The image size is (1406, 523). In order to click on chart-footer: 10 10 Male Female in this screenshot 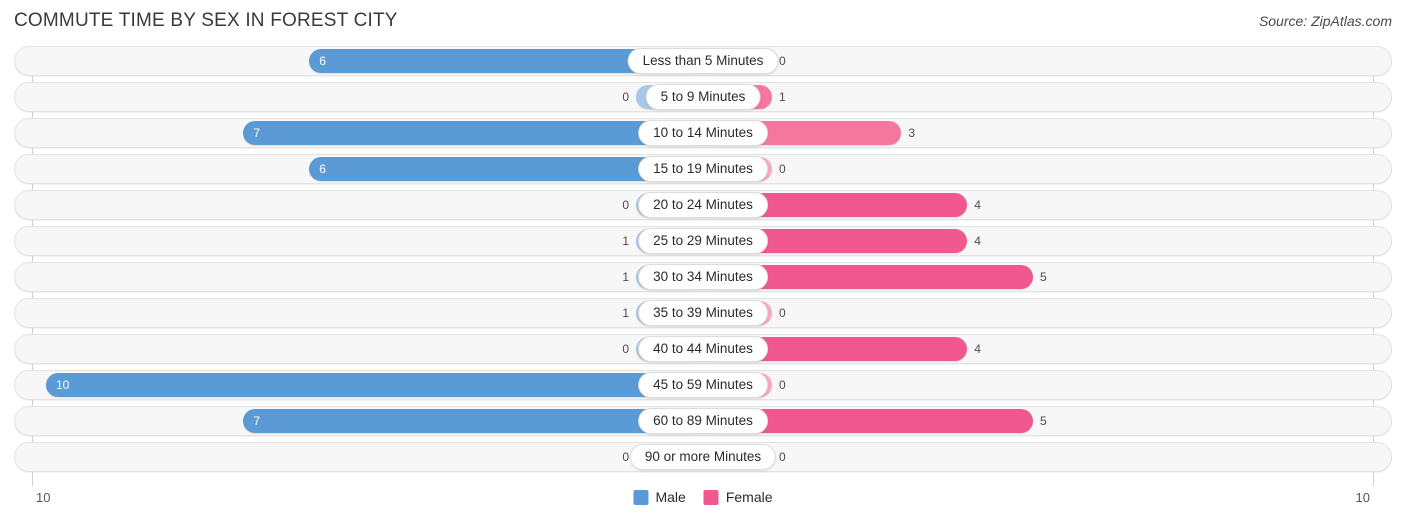, I will do `click(703, 504)`.